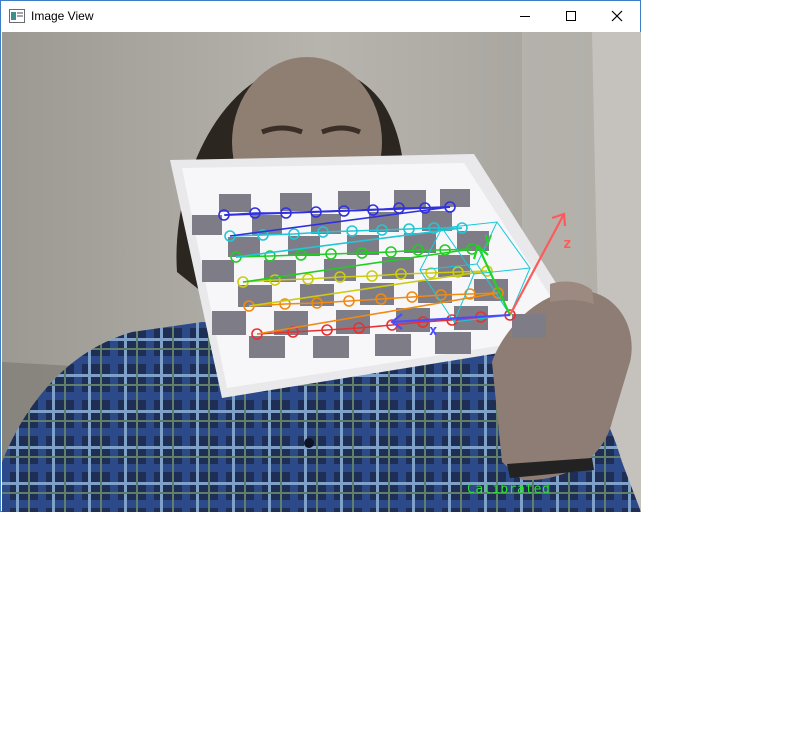 This screenshot has height=734, width=790. What do you see at coordinates (17, 16) in the screenshot?
I see `image-view-app-icon` at bounding box center [17, 16].